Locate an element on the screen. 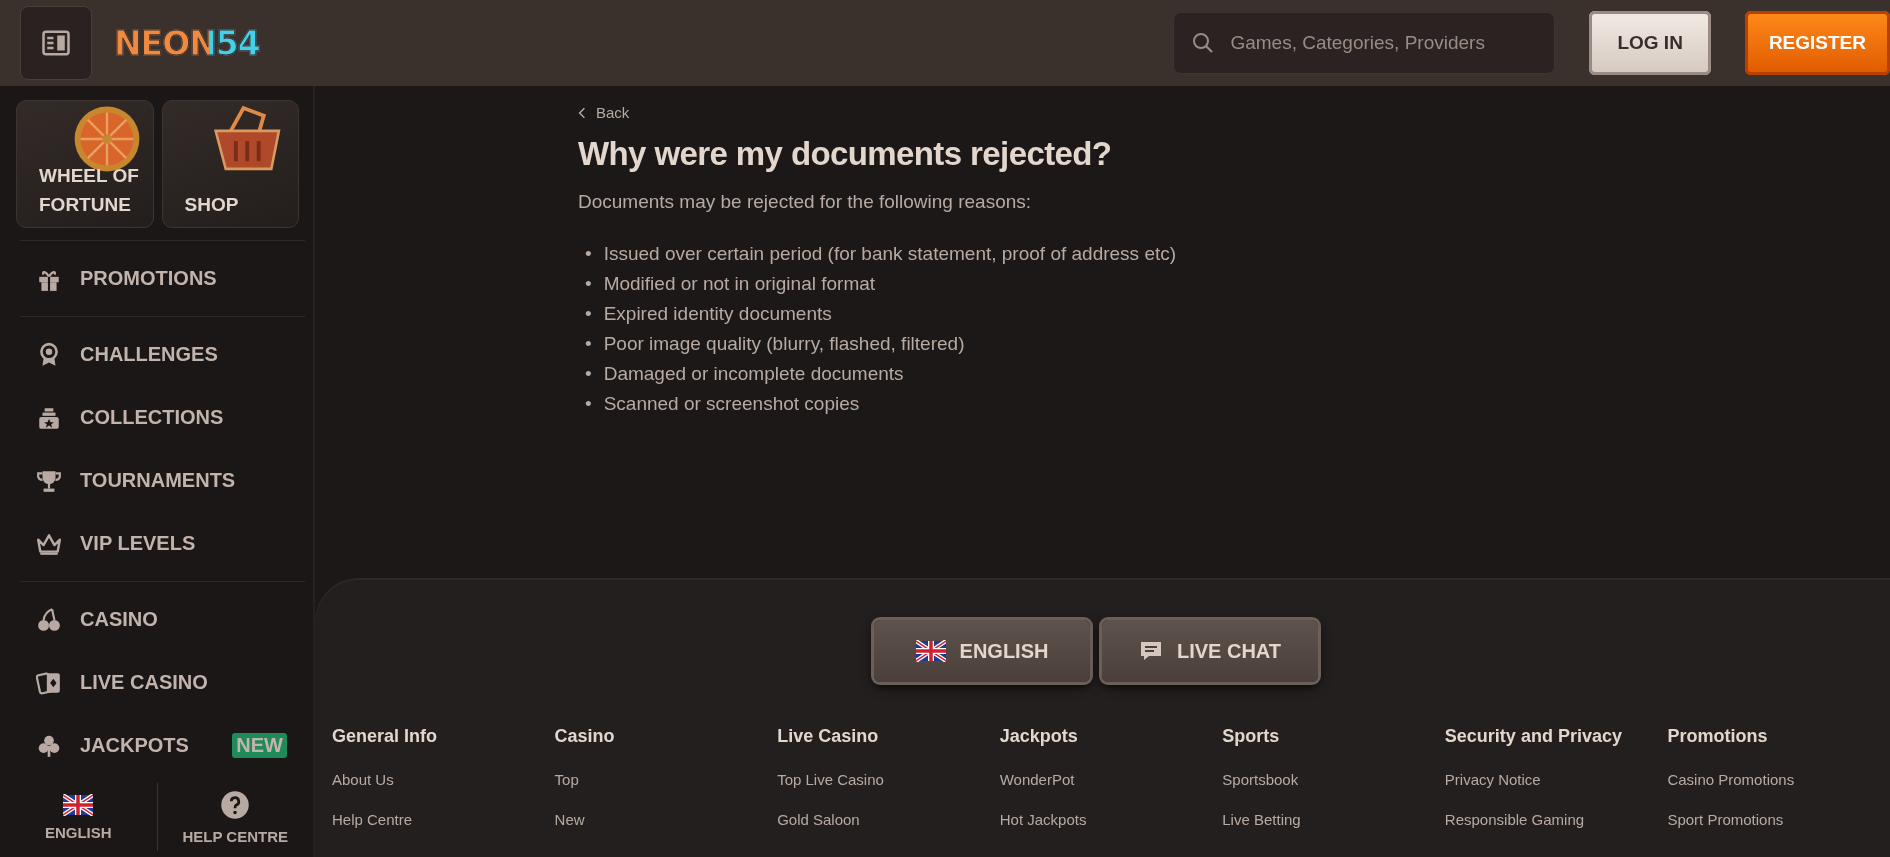  footer-heading: Sports is located at coordinates (1251, 736).